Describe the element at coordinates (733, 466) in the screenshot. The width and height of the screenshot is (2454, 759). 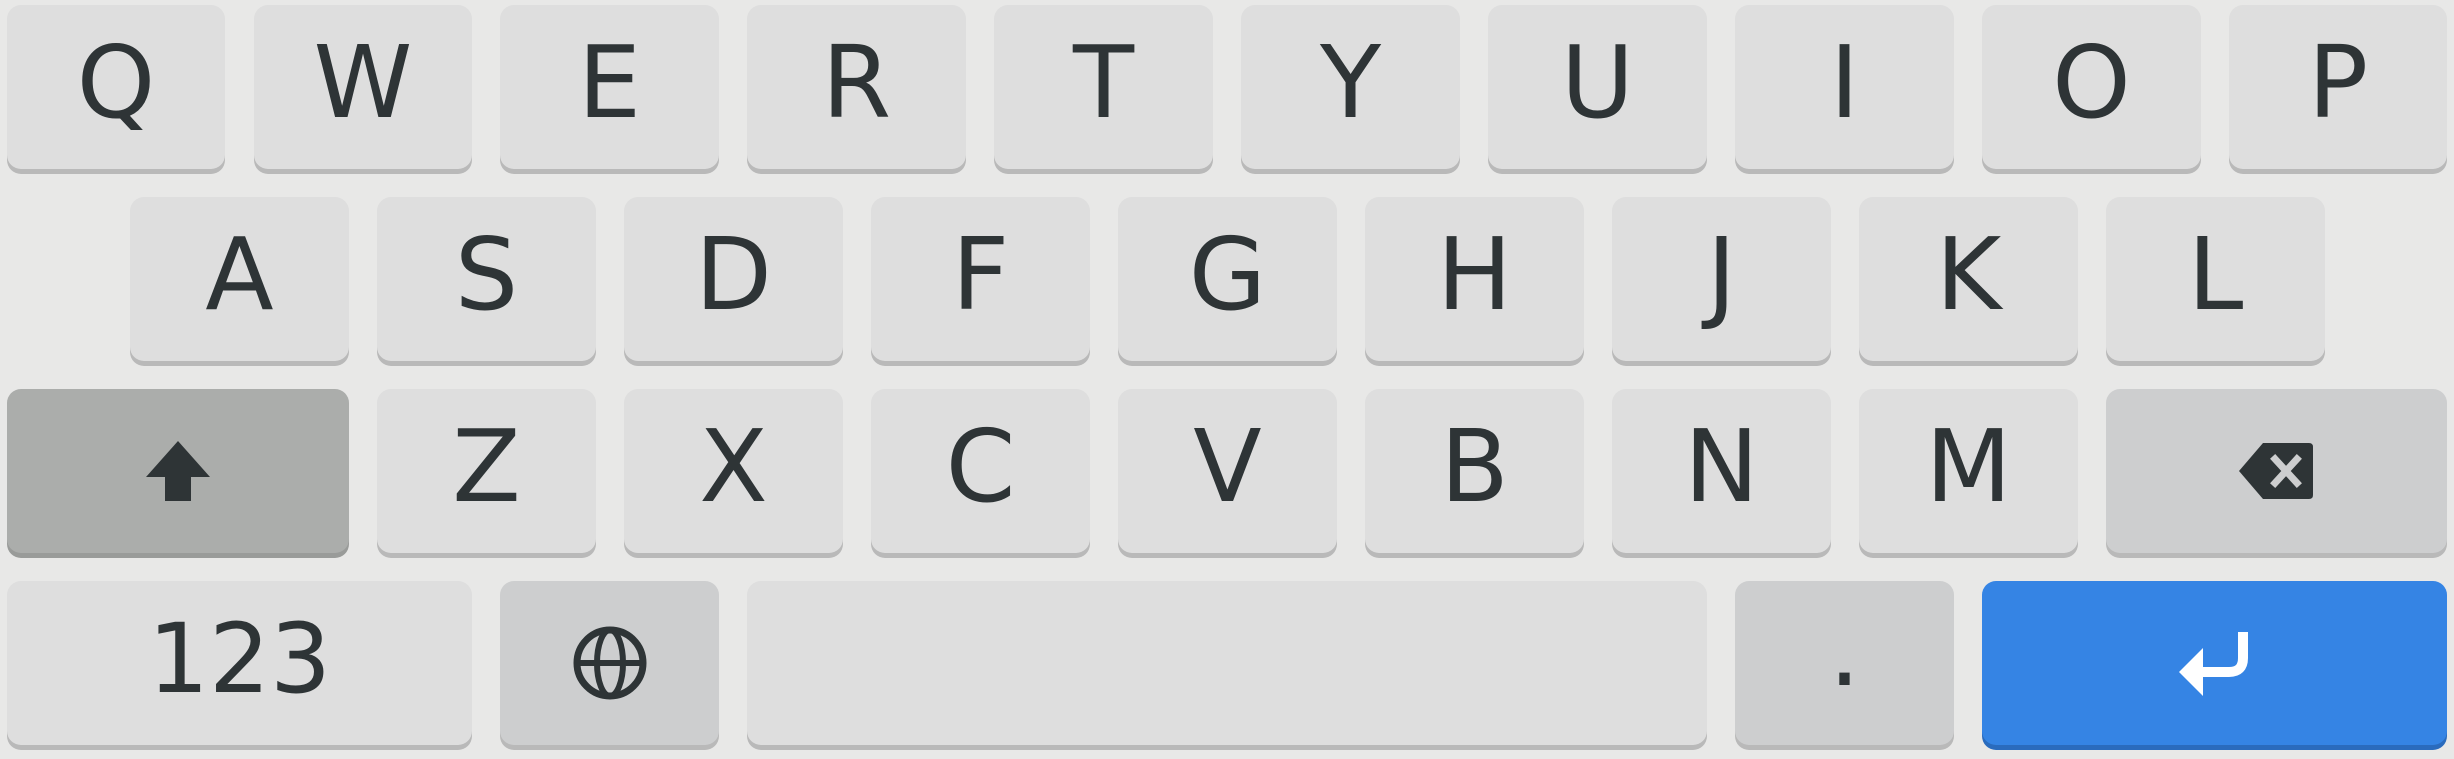
I see `key-label: X` at that location.